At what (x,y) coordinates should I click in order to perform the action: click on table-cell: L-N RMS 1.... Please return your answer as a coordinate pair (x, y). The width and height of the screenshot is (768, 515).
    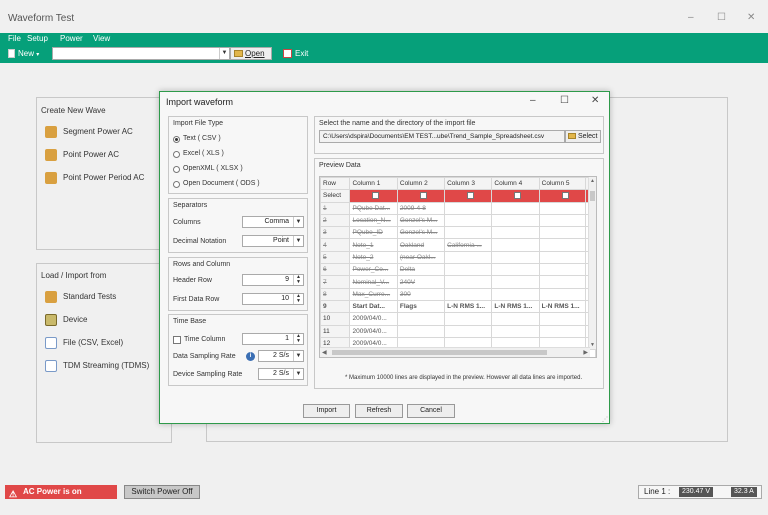
    Looking at the image, I should click on (468, 306).